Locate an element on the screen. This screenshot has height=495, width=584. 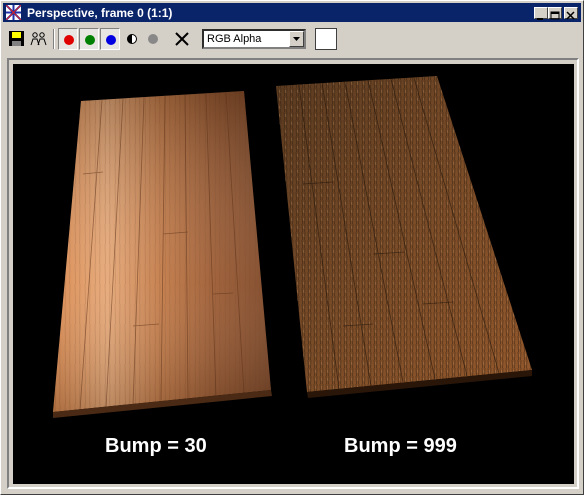
blue-dot-icon is located at coordinates (111, 40).